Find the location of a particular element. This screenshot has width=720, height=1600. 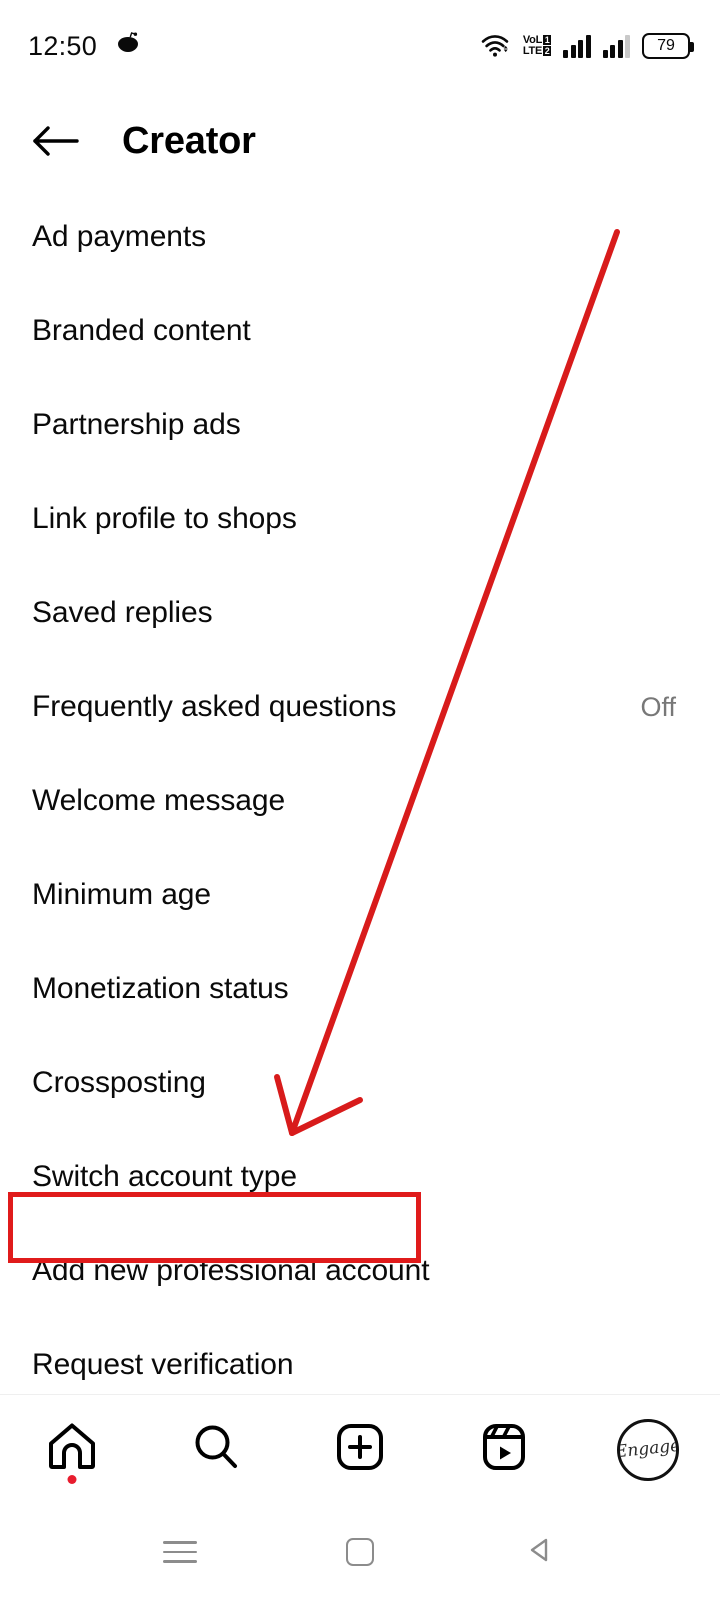

list-item-label: Ad payments is located at coordinates (119, 236).